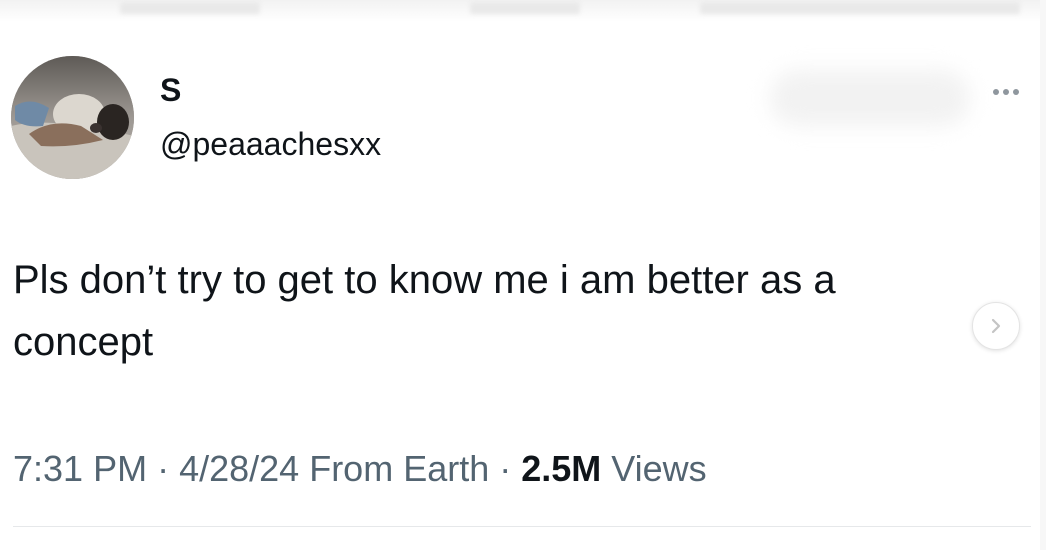 Image resolution: width=1046 pixels, height=550 pixels. What do you see at coordinates (1043, 275) in the screenshot?
I see `right-edge` at bounding box center [1043, 275].